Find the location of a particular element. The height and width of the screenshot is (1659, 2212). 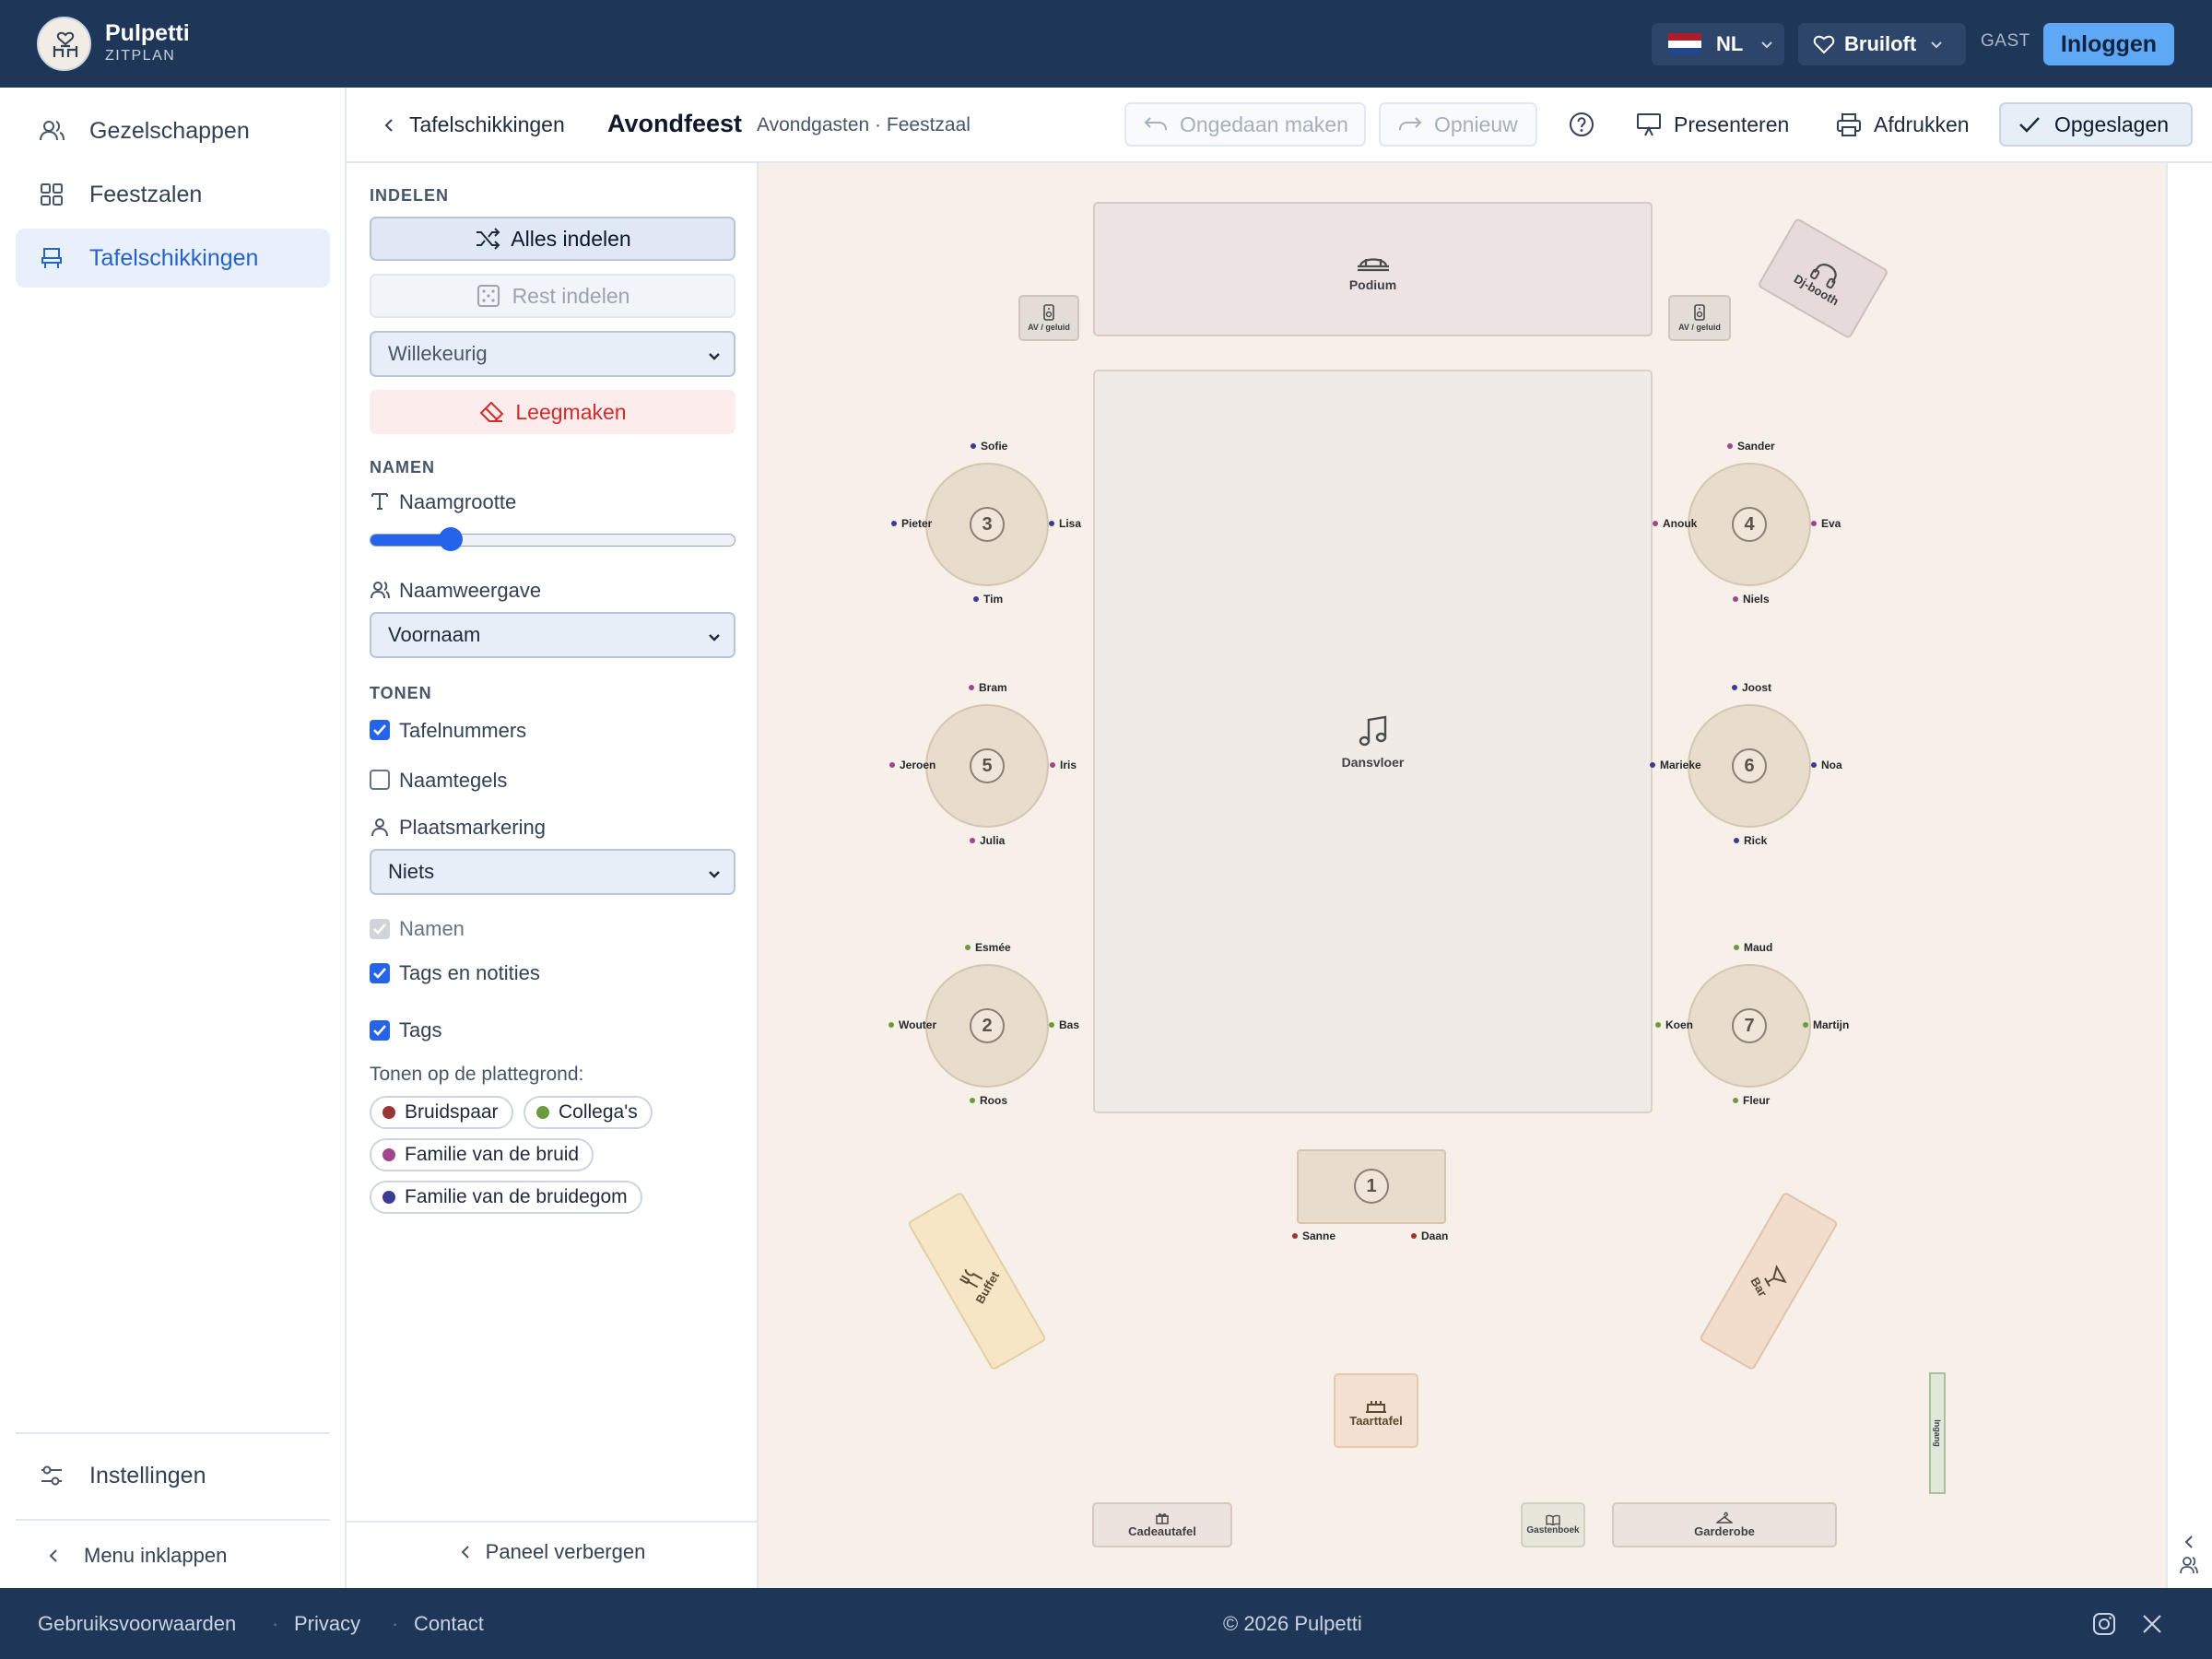

guest-seat: Daan is located at coordinates (1429, 1236).